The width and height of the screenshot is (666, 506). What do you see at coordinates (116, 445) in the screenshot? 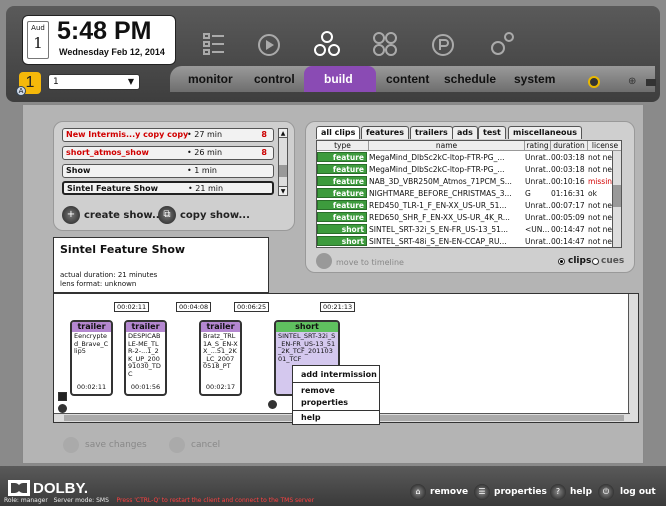
I see `save-changes-button: save changes` at bounding box center [116, 445].